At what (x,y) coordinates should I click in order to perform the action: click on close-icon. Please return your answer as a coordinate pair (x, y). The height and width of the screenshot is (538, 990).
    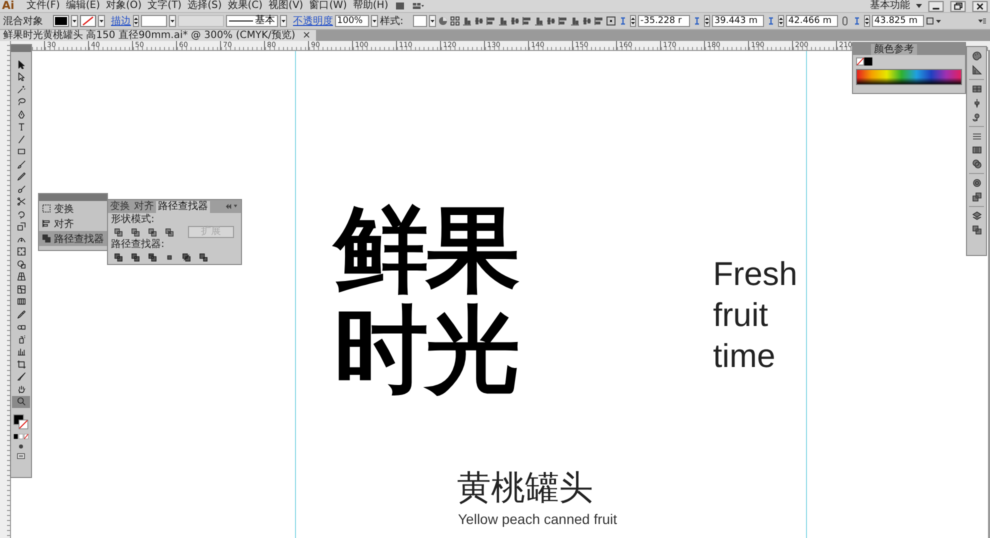
    Looking at the image, I should click on (980, 6).